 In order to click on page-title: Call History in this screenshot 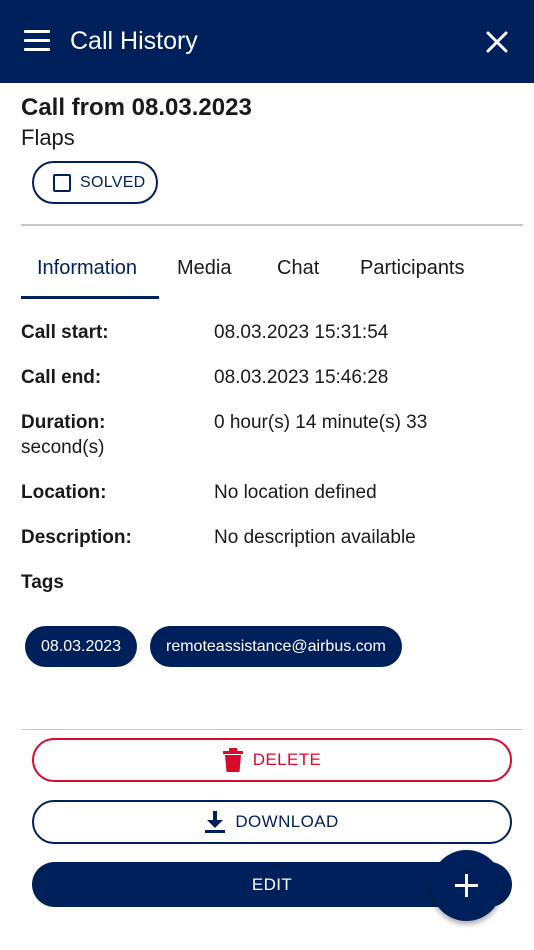, I will do `click(134, 41)`.